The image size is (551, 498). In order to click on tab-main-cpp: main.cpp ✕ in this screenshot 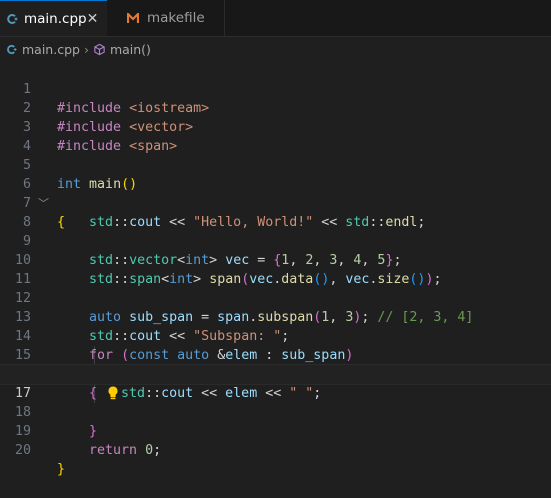, I will do `click(53, 18)`.